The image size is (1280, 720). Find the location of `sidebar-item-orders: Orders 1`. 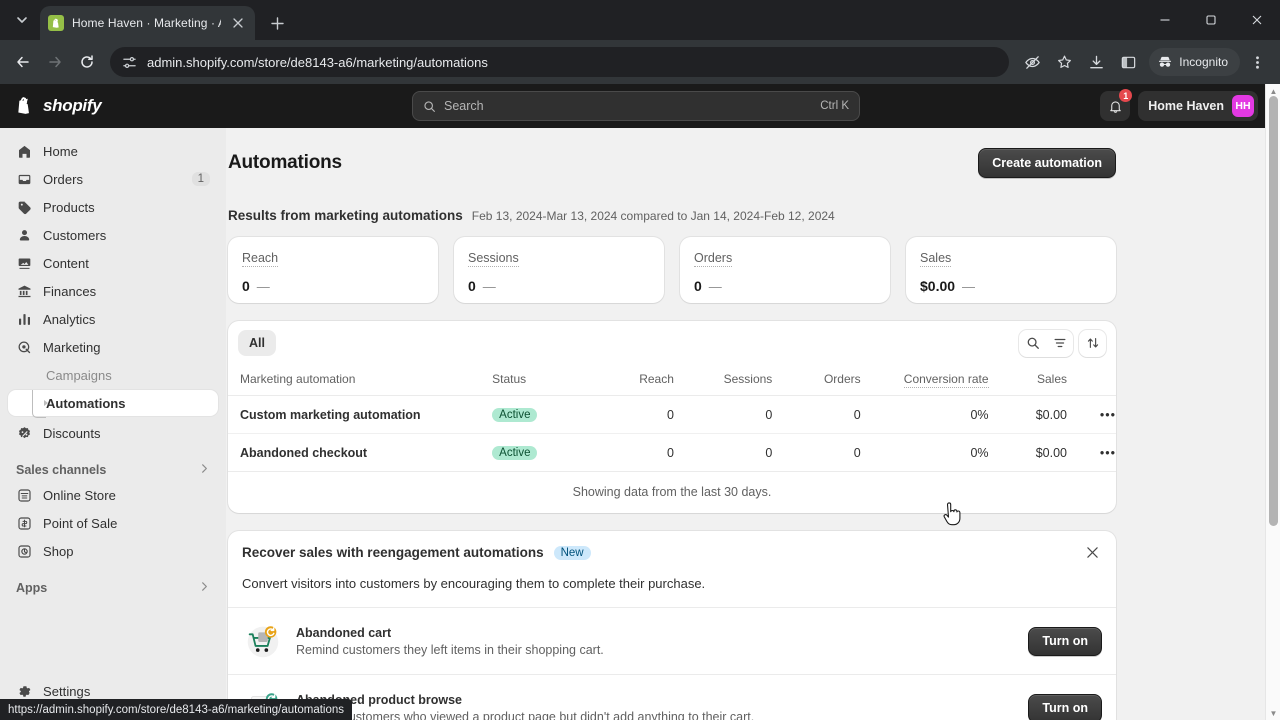

sidebar-item-orders: Orders 1 is located at coordinates (113, 179).